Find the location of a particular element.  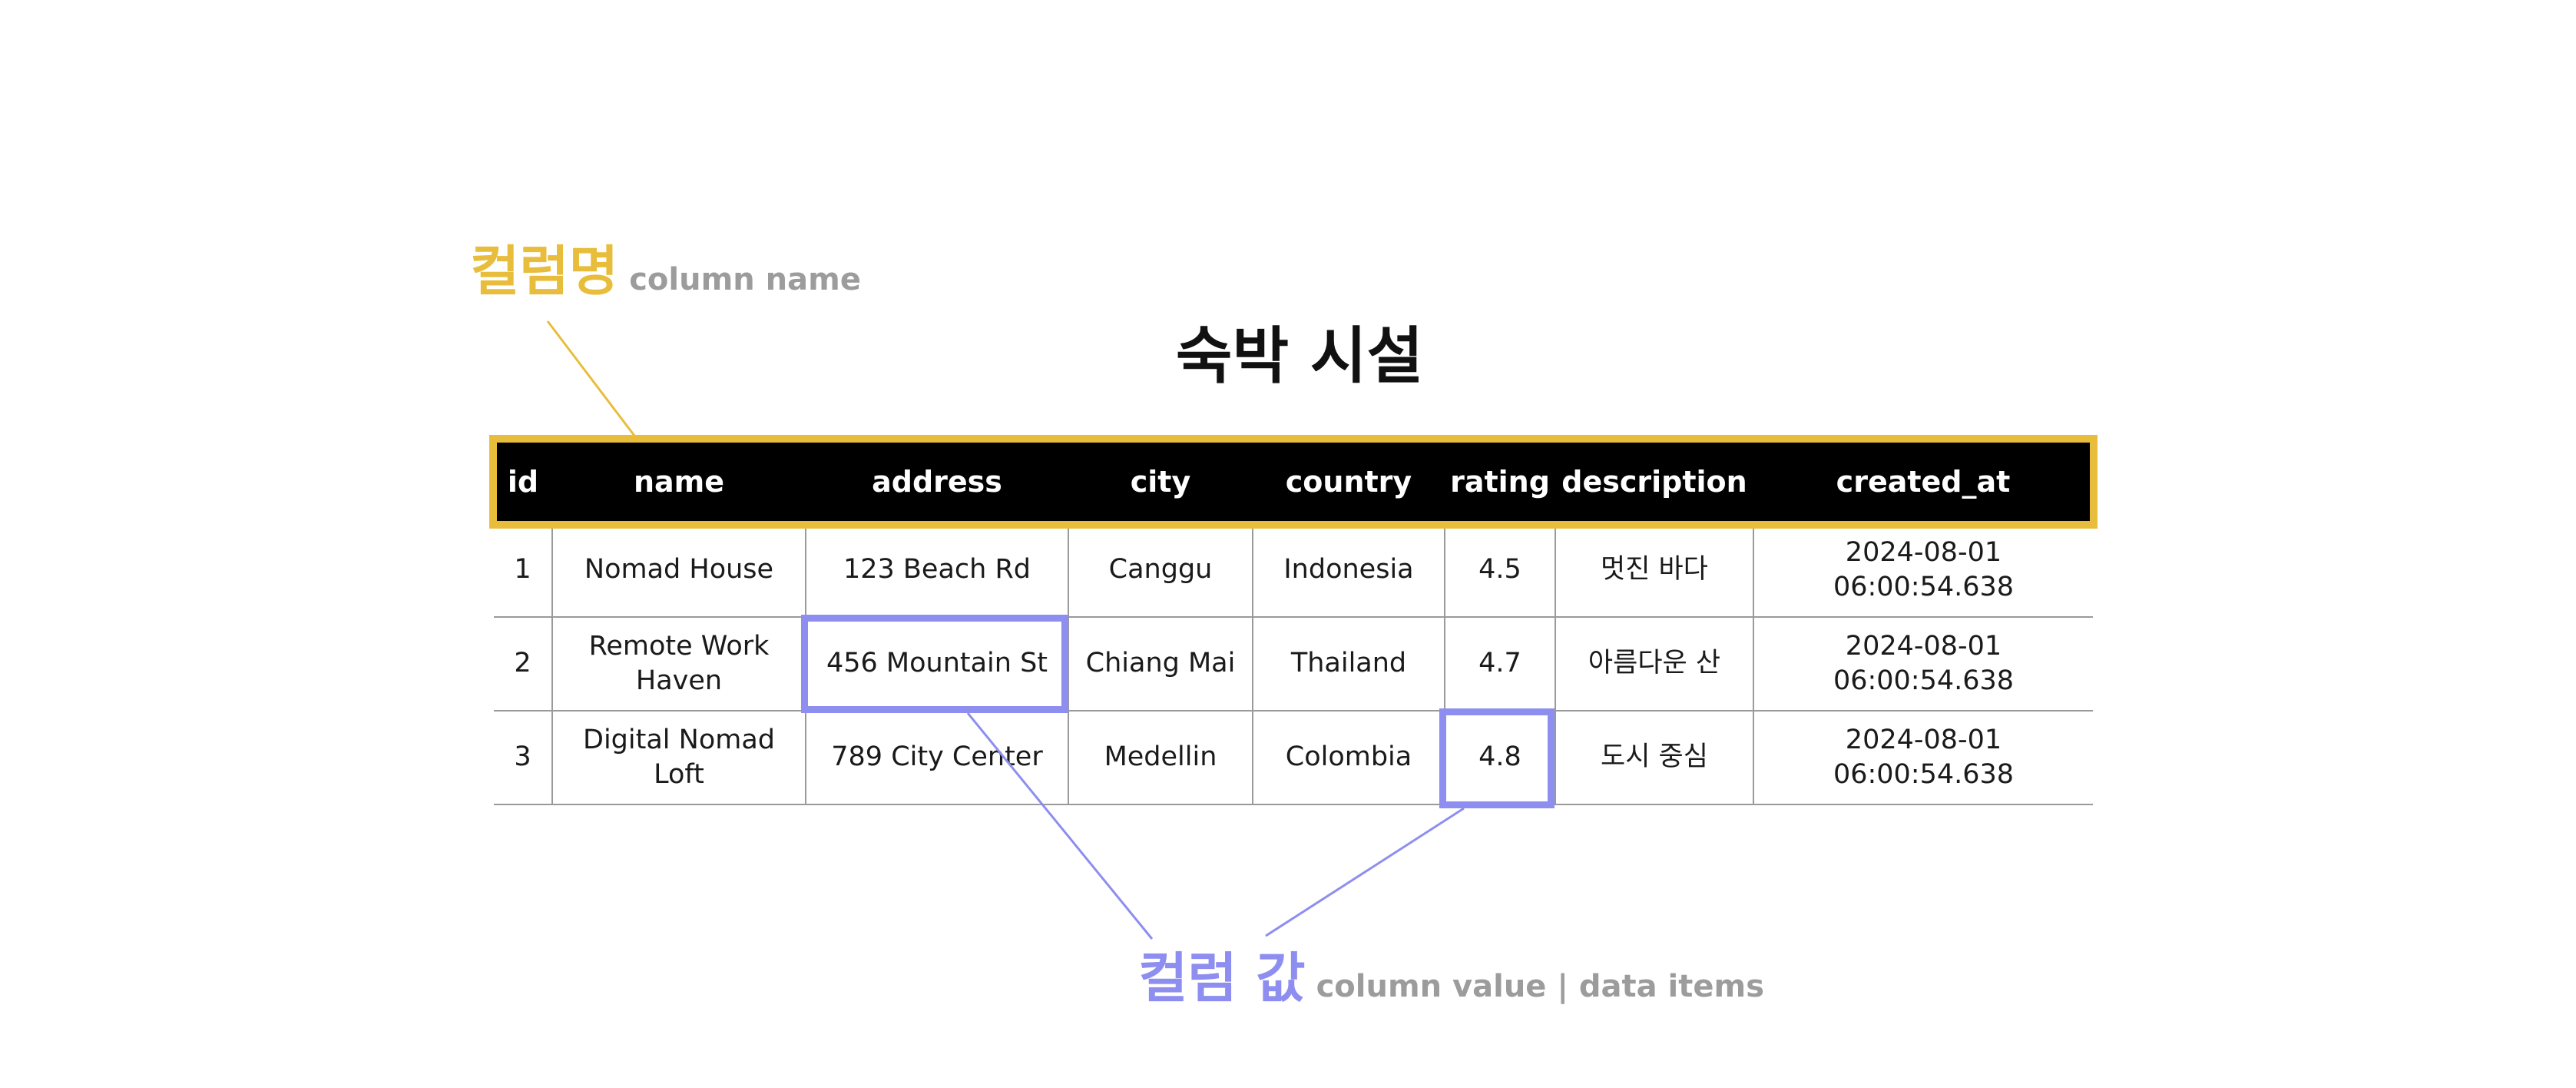

column-value-label: 컬럼 값 column value | data items is located at coordinates (1451, 978).